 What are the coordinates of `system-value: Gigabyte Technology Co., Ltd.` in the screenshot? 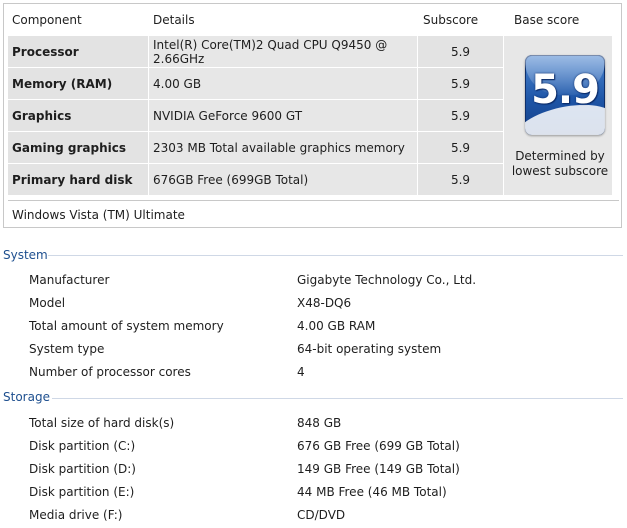 It's located at (387, 280).